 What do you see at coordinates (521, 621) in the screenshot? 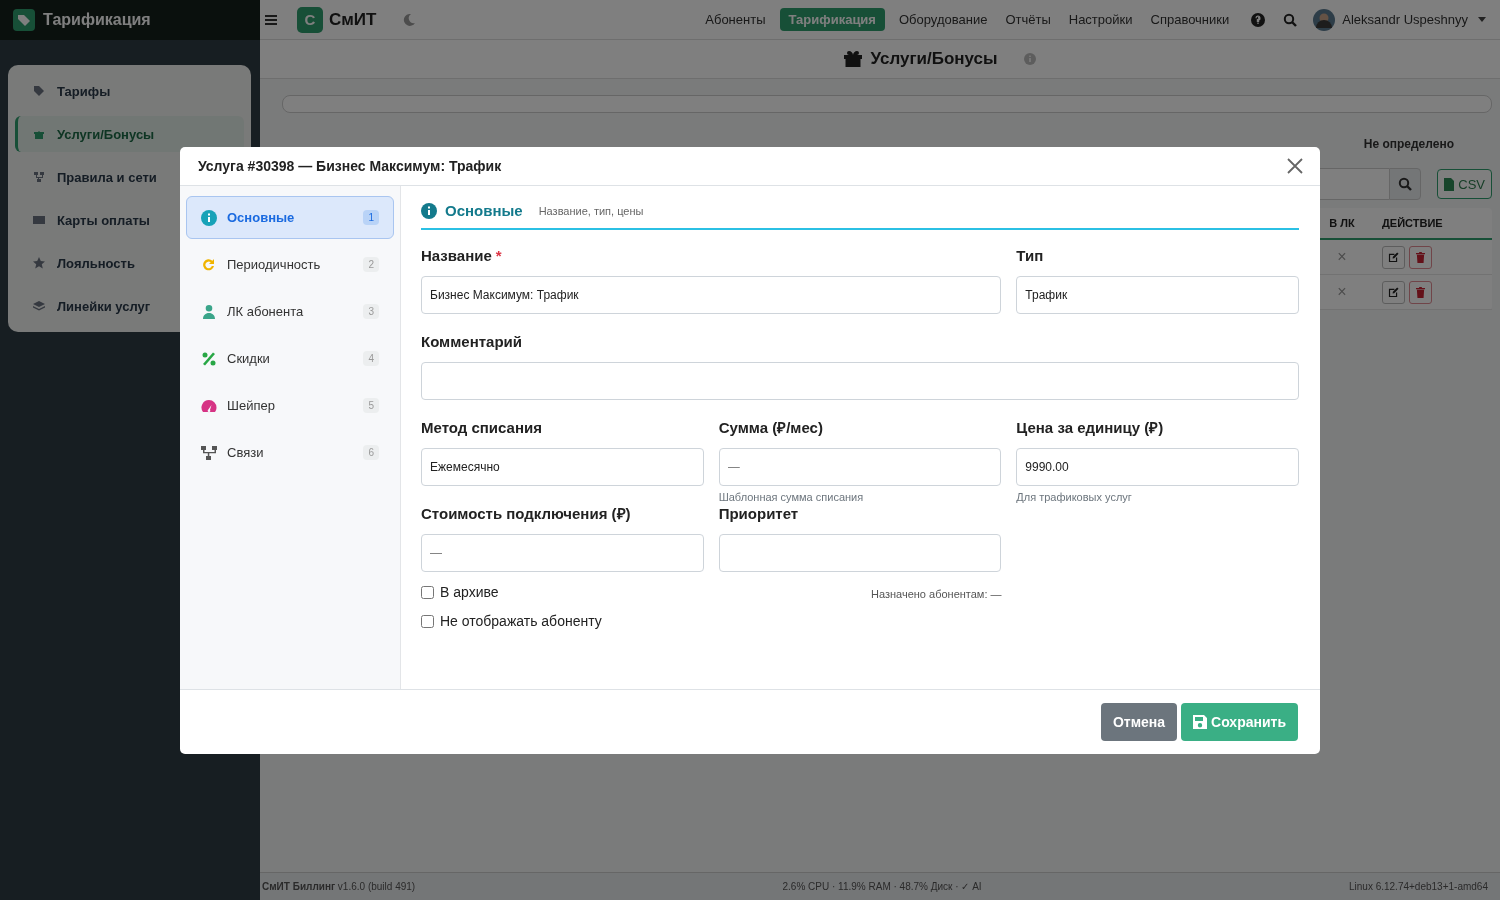
I see `checkbox-label: Не отображать абоненту` at bounding box center [521, 621].